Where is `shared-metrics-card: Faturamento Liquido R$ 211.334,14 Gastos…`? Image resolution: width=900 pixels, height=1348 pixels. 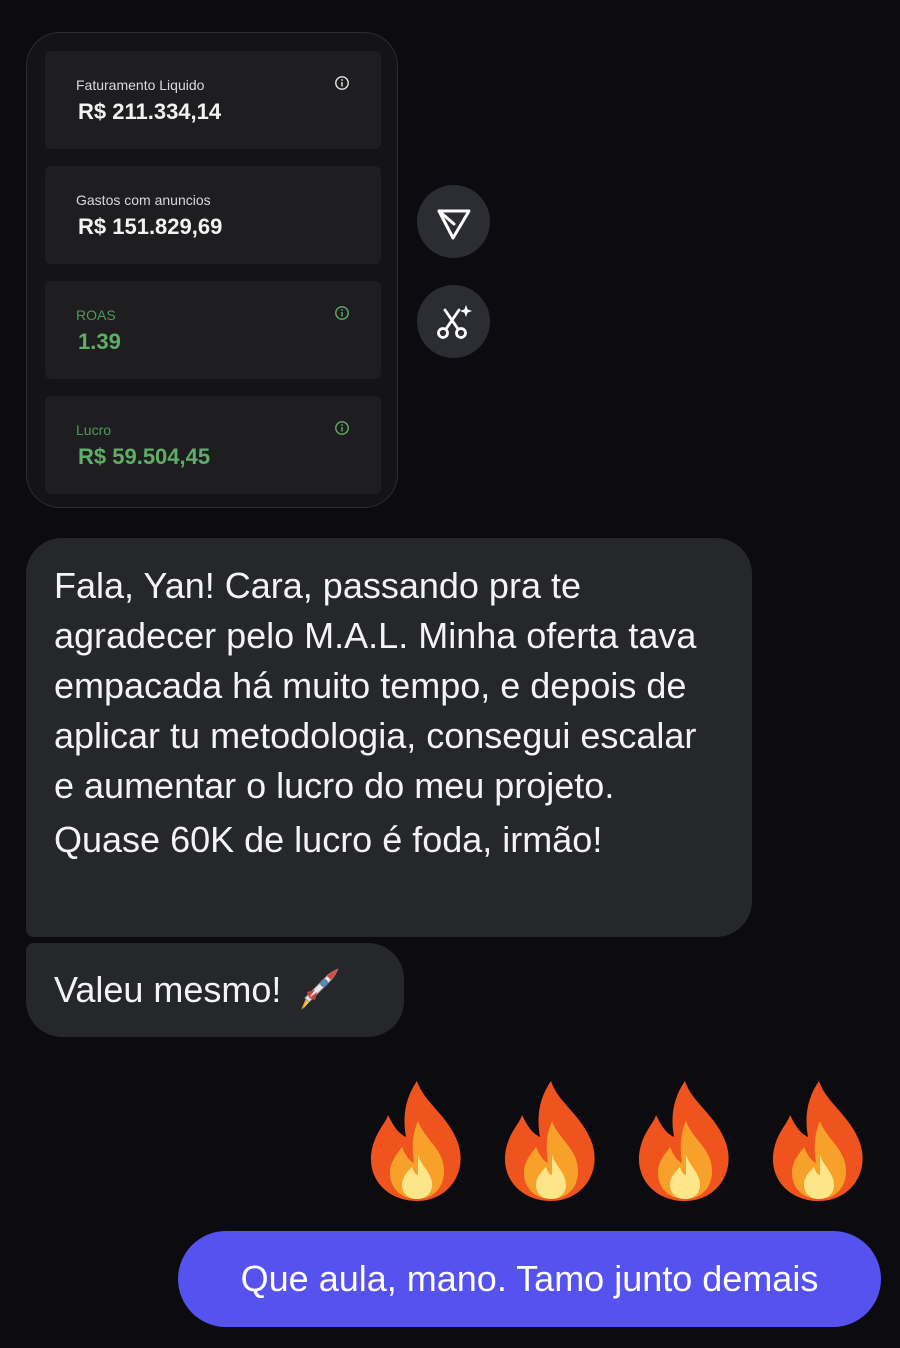 shared-metrics-card: Faturamento Liquido R$ 211.334,14 Gastos… is located at coordinates (212, 270).